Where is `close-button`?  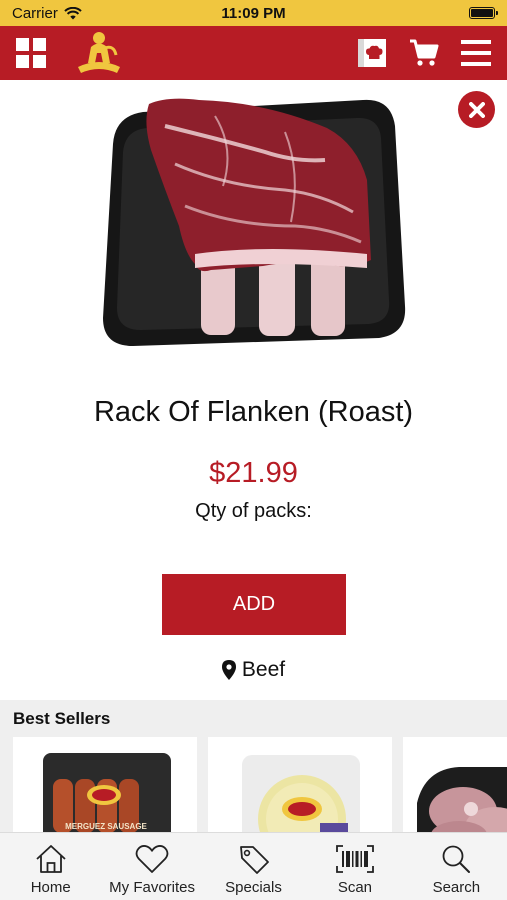
close-button is located at coordinates (476, 109).